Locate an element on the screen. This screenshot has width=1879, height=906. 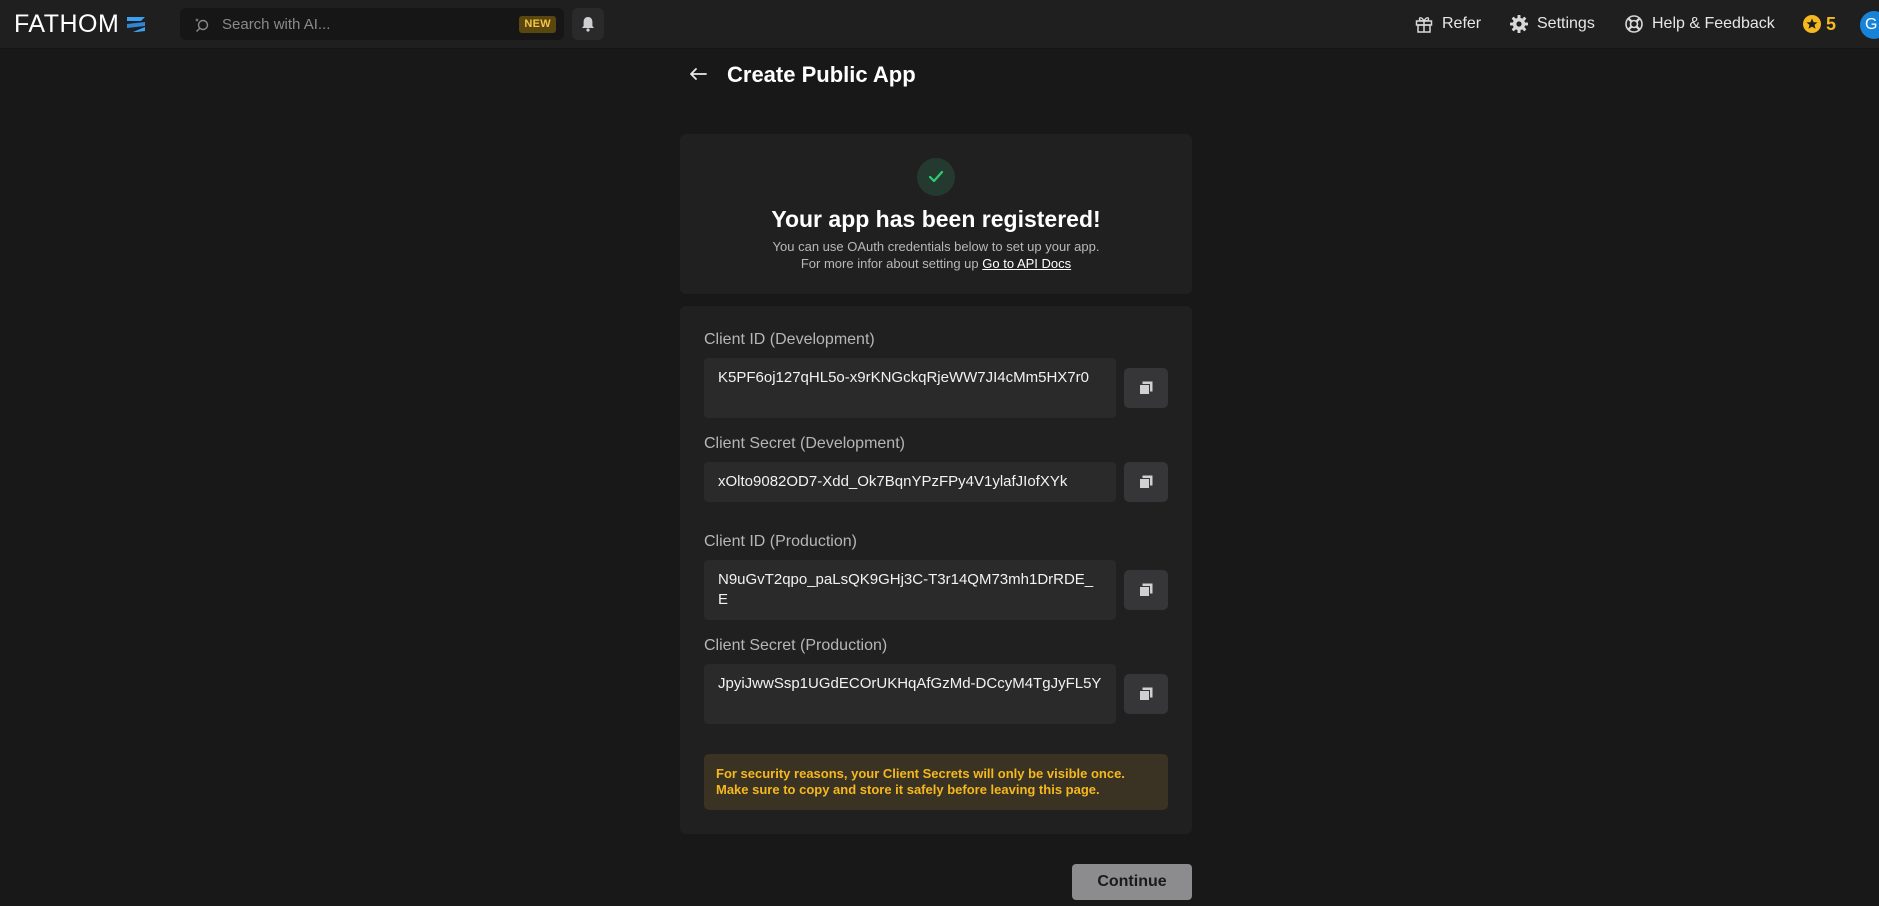
copy-client-id-prod-button is located at coordinates (1146, 590).